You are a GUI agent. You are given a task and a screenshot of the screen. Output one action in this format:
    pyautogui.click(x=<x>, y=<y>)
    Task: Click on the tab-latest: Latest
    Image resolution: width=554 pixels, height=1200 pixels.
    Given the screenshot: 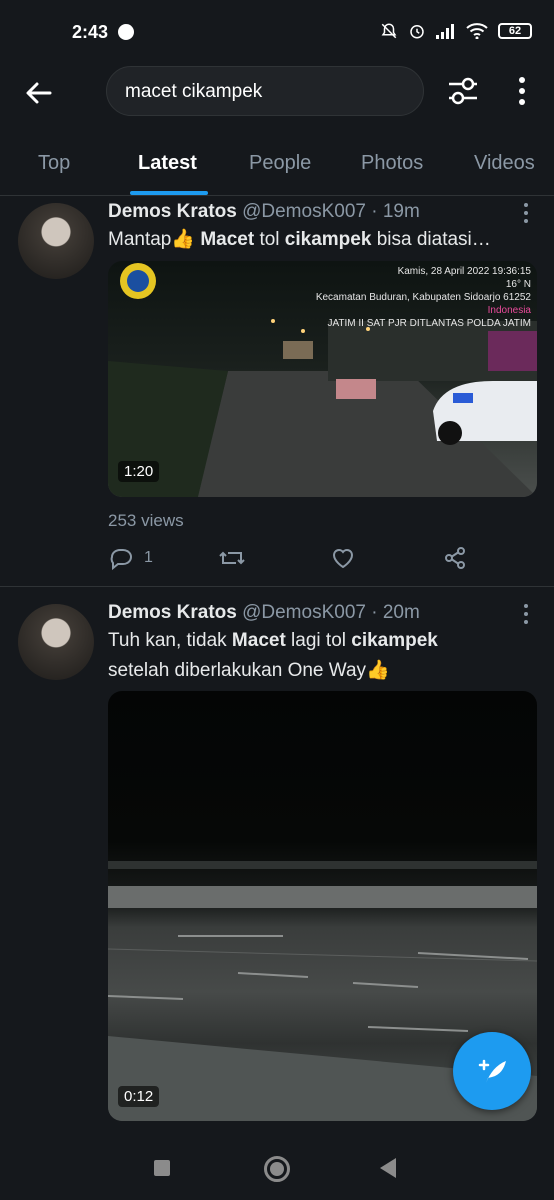 What is the action you would take?
    pyautogui.click(x=167, y=163)
    